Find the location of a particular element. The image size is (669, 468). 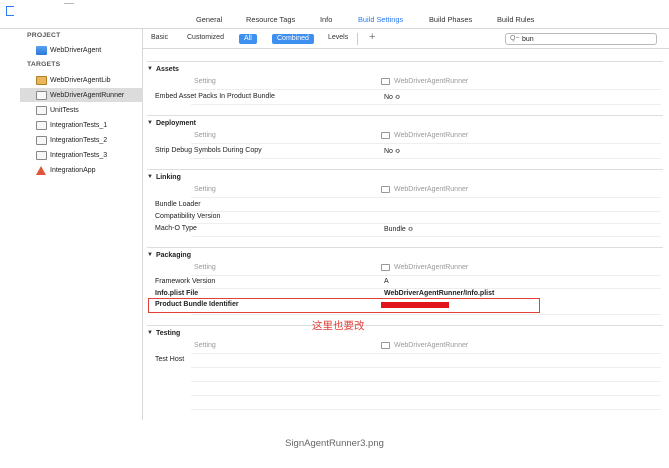

sidebar-item-target: IntegrationTests_2 is located at coordinates (81, 140).